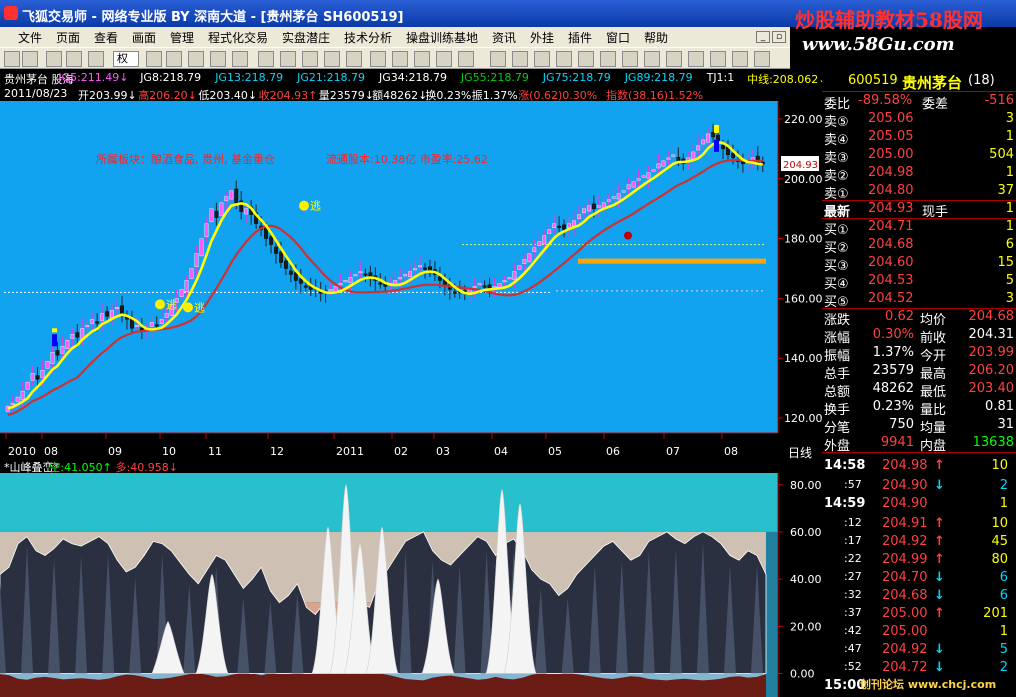 The height and width of the screenshot is (697, 1016). I want to click on bid-price: 204.52, so click(891, 298).